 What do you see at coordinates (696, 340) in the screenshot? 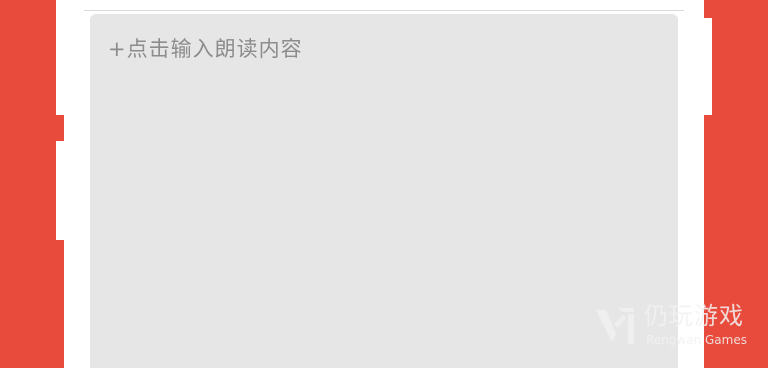
I see `watermark-subtitle: Rengwan Games` at bounding box center [696, 340].